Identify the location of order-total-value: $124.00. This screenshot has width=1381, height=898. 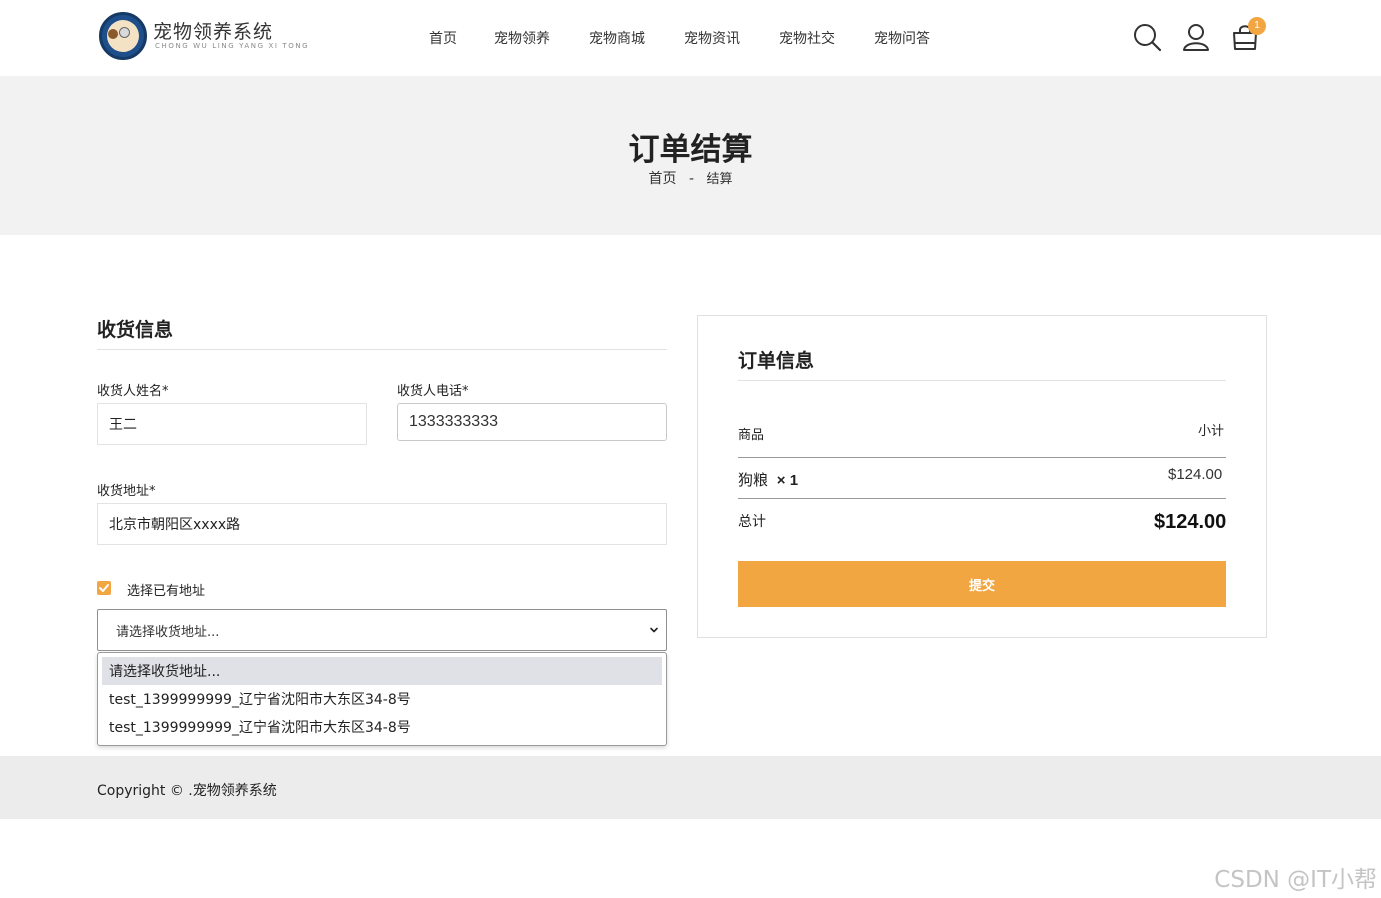
(1190, 522).